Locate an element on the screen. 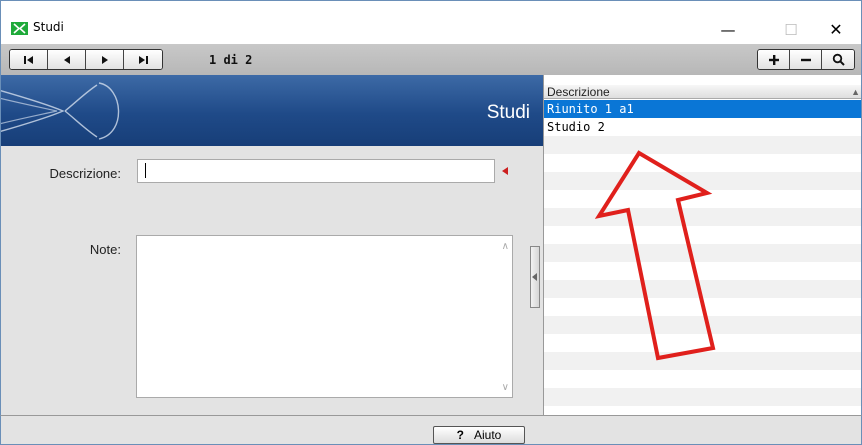 The image size is (862, 445). next-record-button is located at coordinates (105, 59).